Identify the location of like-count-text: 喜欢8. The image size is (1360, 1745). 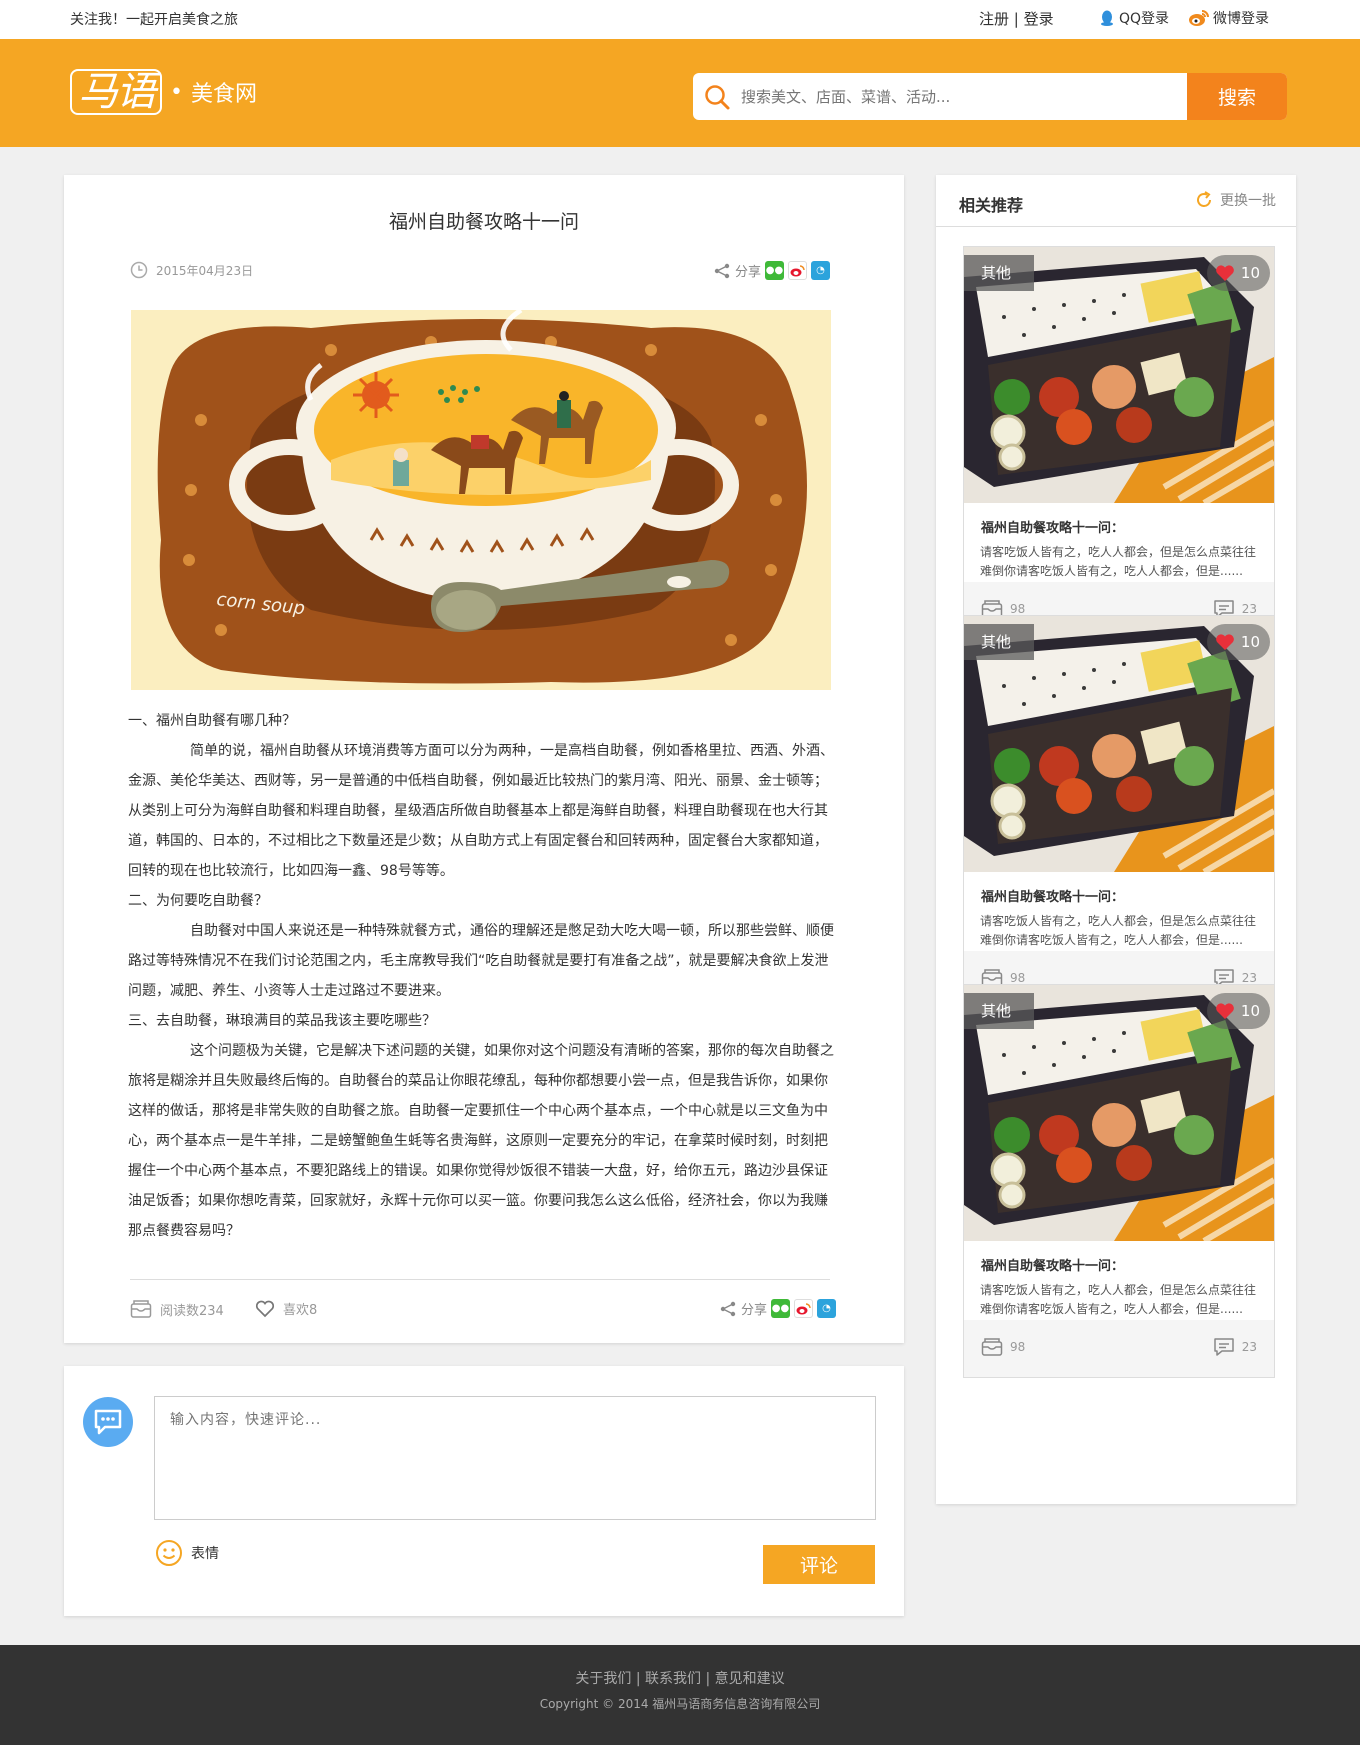
(300, 1310).